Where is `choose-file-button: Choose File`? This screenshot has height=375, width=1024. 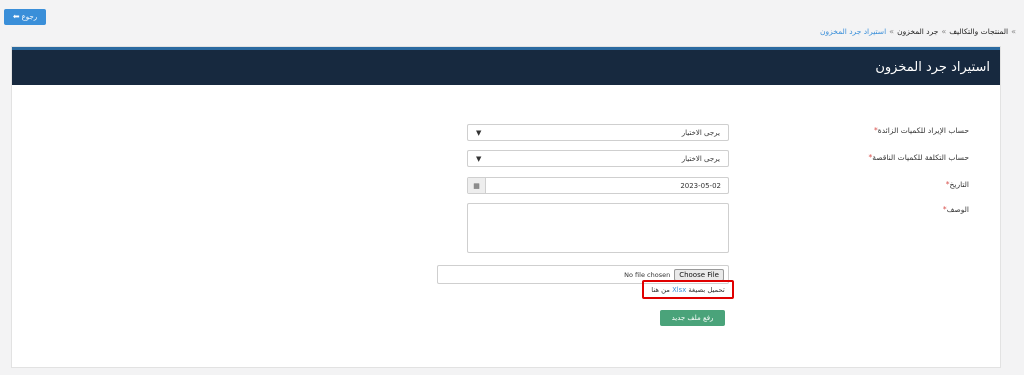 choose-file-button: Choose File is located at coordinates (699, 274).